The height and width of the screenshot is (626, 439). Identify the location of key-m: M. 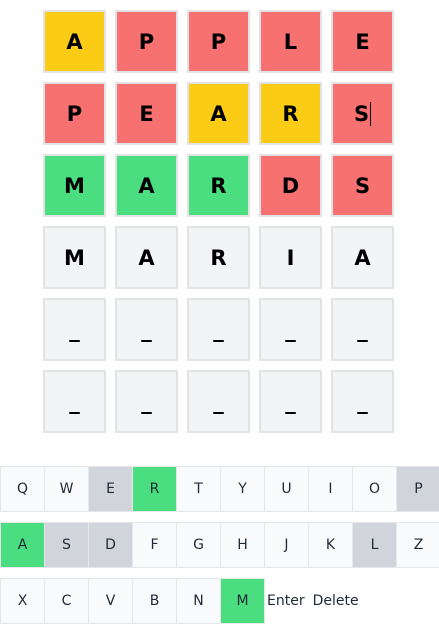
(242, 601).